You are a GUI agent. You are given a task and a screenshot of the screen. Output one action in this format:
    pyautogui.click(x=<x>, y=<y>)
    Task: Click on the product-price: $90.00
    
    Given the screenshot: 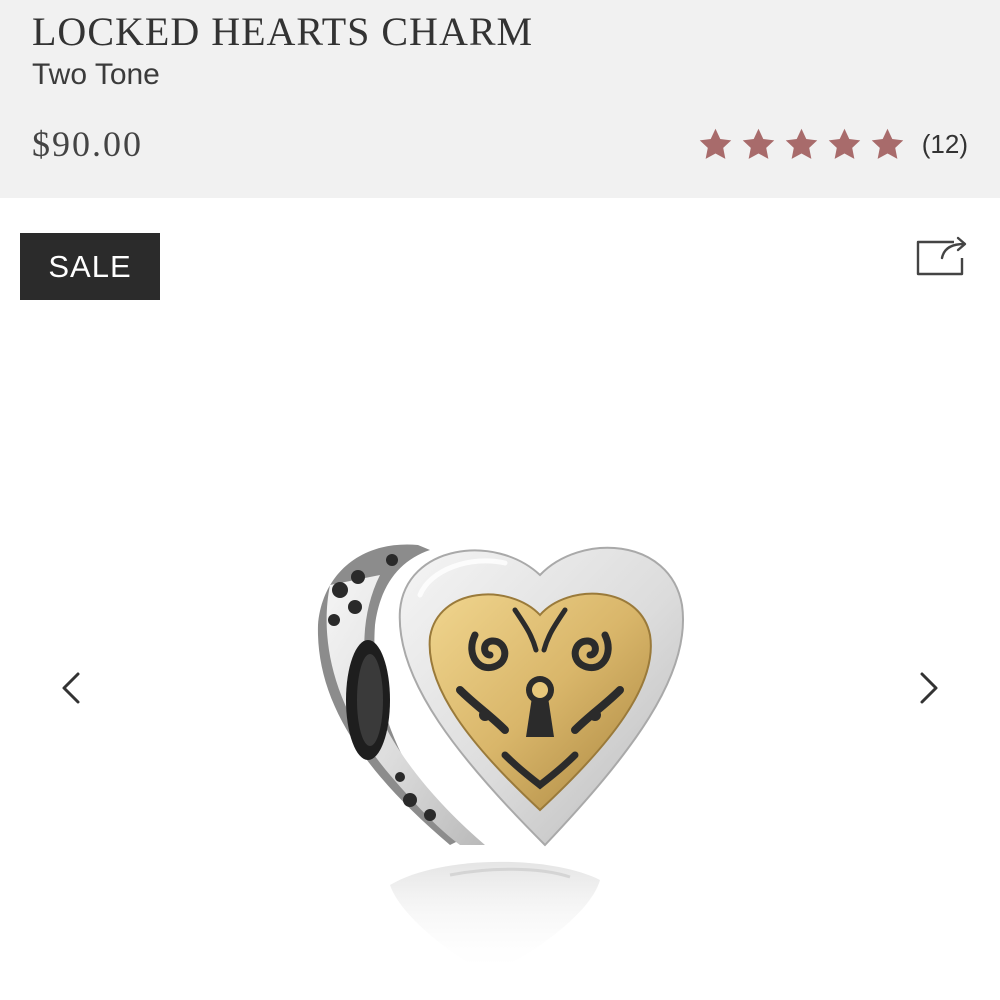 What is the action you would take?
    pyautogui.click(x=87, y=144)
    